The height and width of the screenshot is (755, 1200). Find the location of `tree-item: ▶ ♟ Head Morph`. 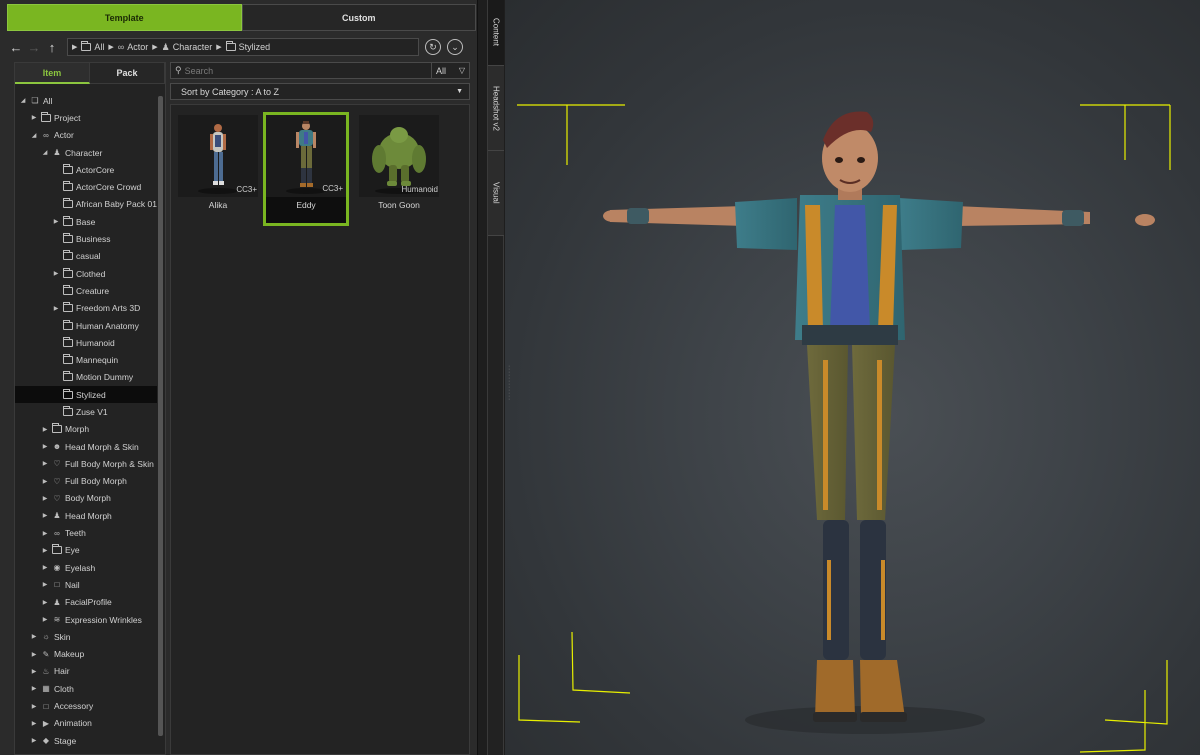

tree-item: ▶ ♟ Head Morph is located at coordinates (86, 515).